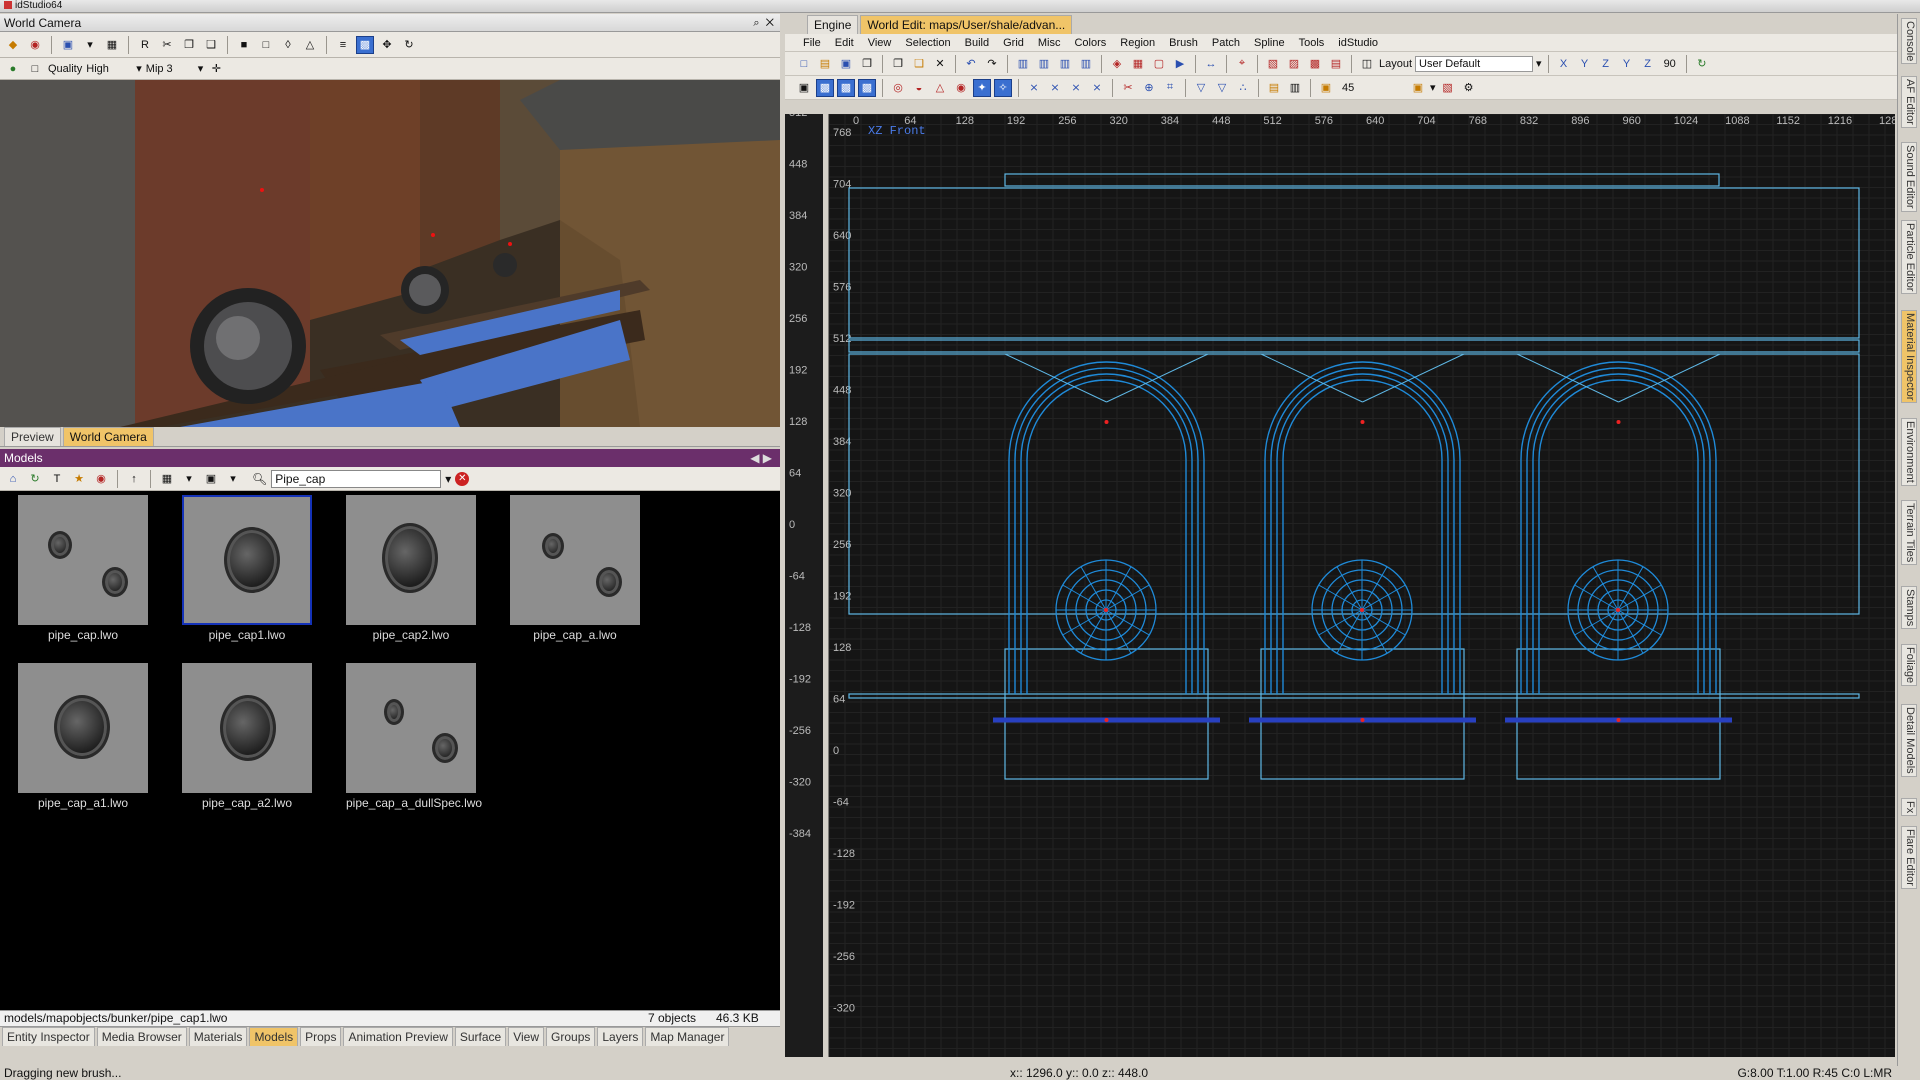  What do you see at coordinates (1367, 64) in the screenshot?
I see `layers-icon: ◫` at bounding box center [1367, 64].